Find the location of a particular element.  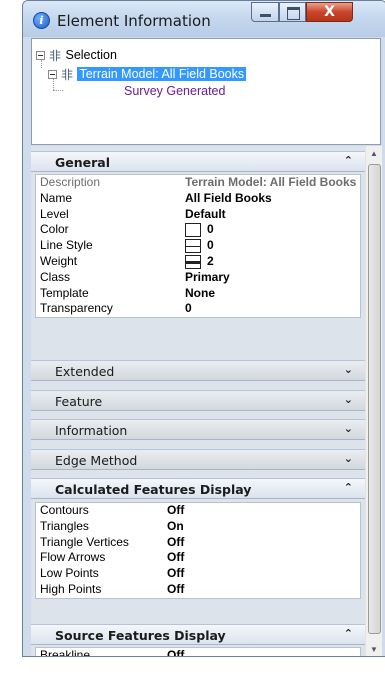

property-name: Low Points is located at coordinates (69, 573).